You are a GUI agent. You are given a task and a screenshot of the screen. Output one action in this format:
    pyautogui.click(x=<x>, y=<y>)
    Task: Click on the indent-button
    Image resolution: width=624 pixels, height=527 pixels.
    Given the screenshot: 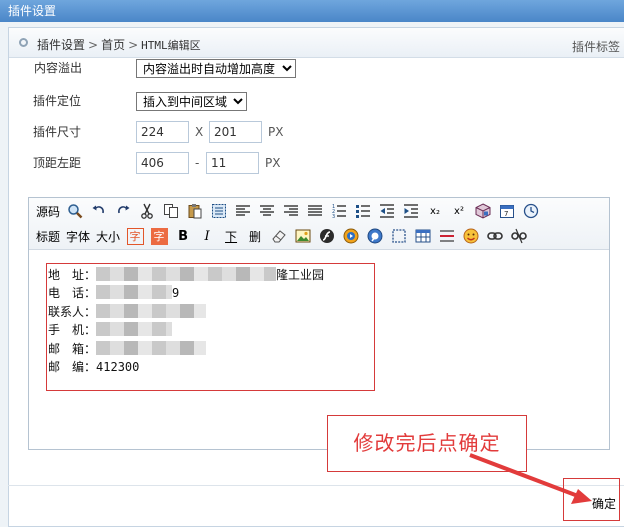 What is the action you would take?
    pyautogui.click(x=411, y=211)
    